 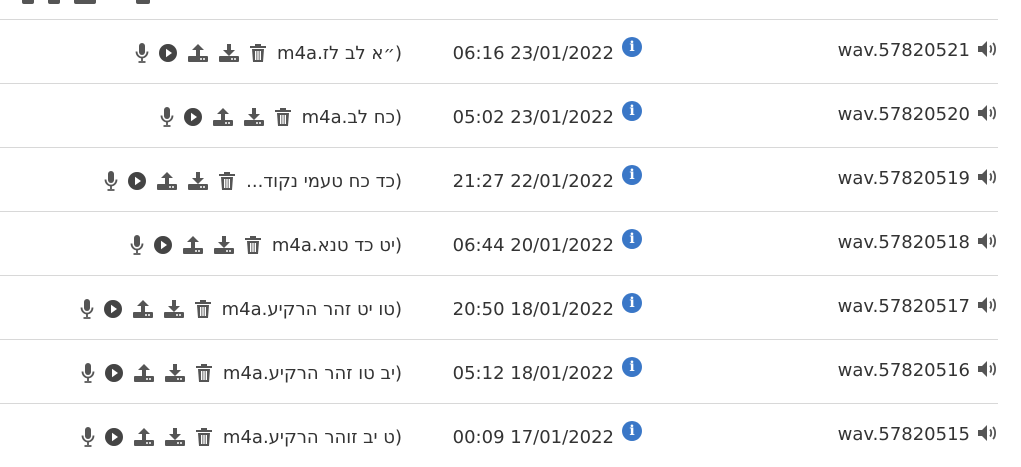 I want to click on recording-actions-group: (כח לב.m4a, so click(x=281, y=117).